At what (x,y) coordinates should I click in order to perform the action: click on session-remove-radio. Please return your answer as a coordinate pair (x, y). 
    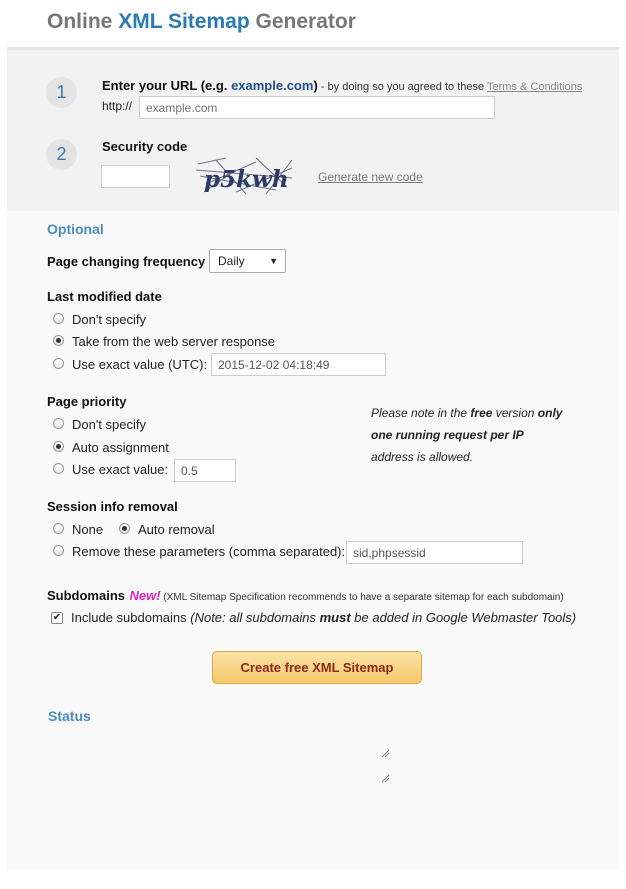
    Looking at the image, I should click on (58, 550).